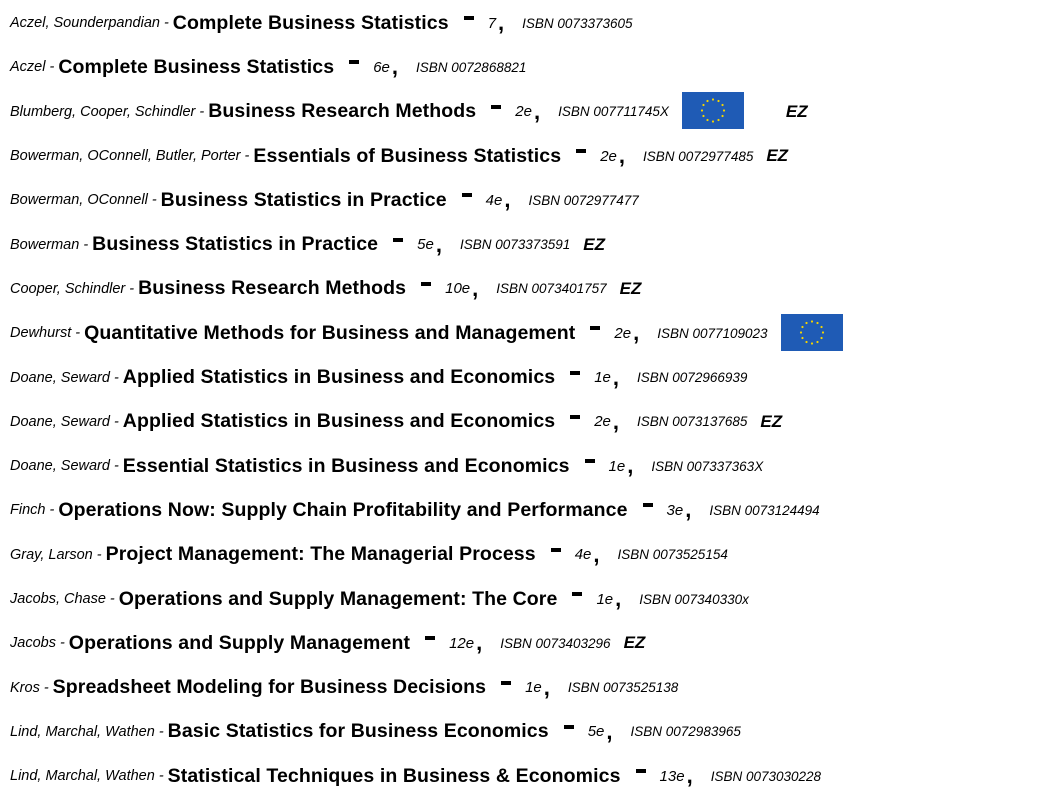  Describe the element at coordinates (492, 23) in the screenshot. I see `book-edition: 7` at that location.